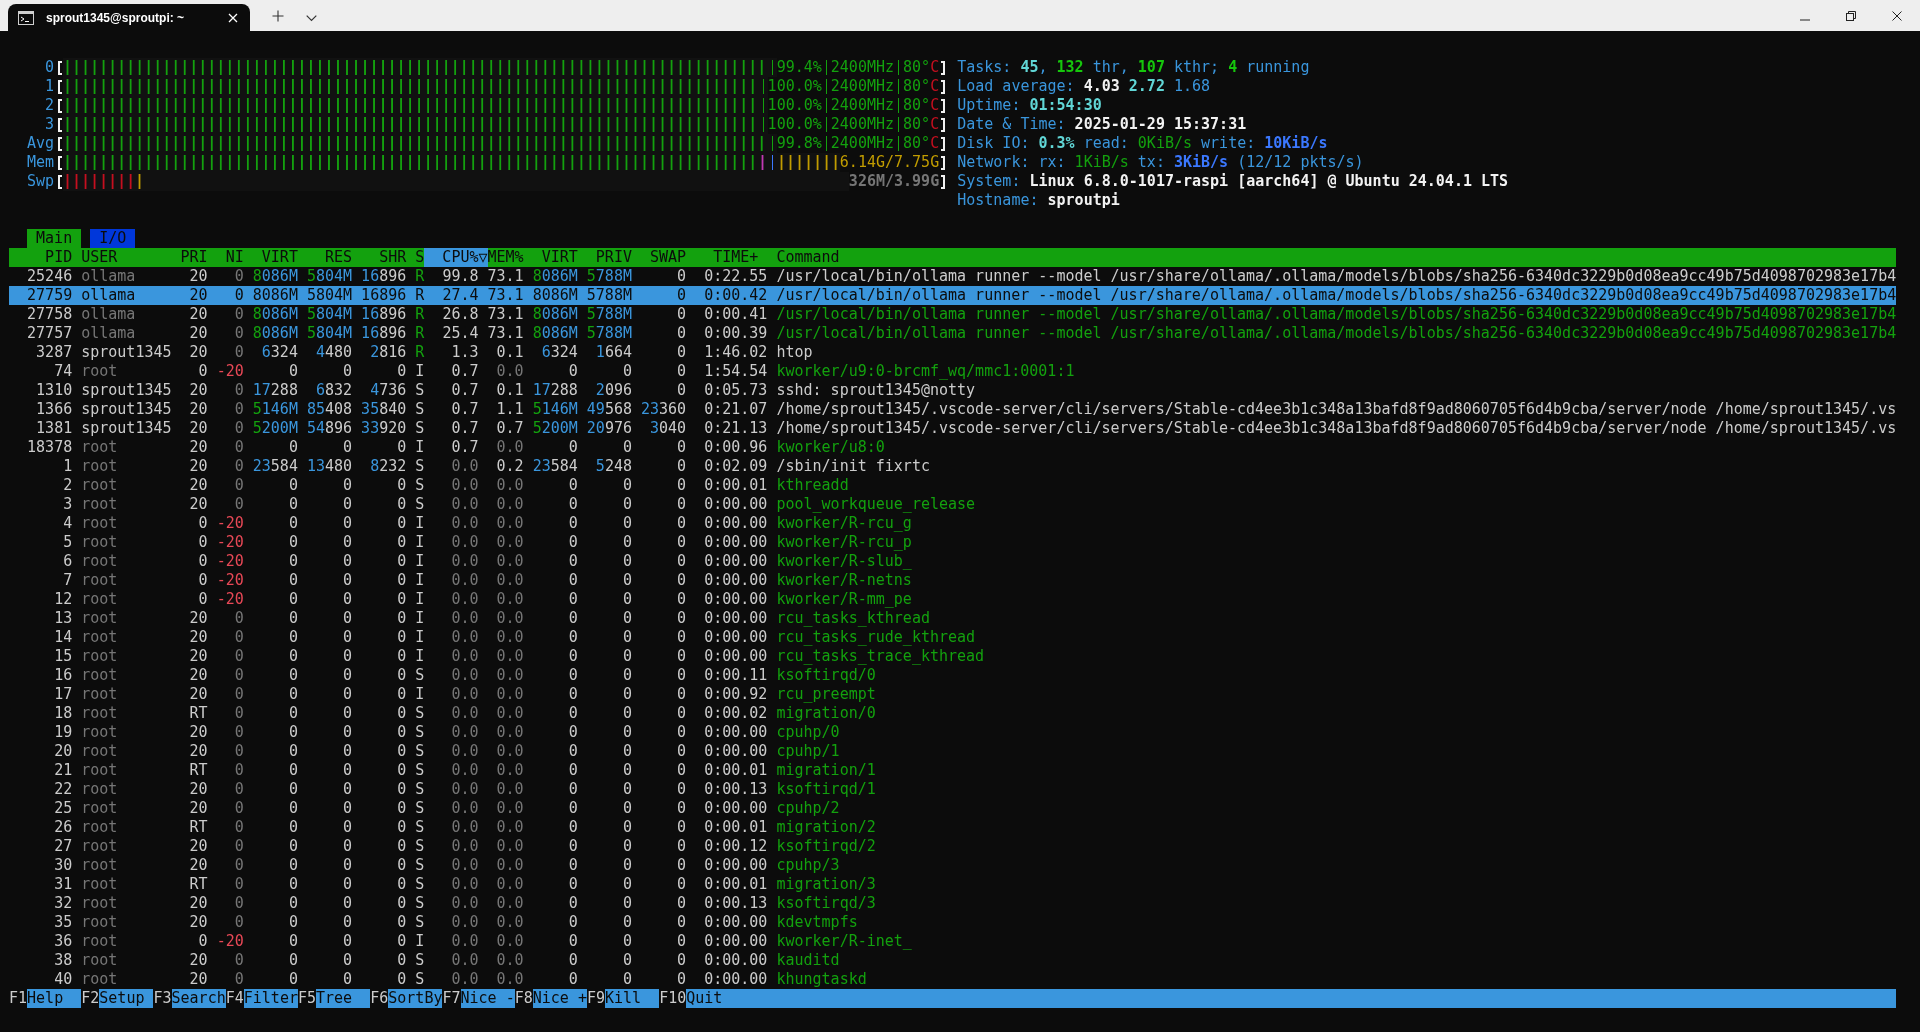 The width and height of the screenshot is (1920, 1032). Describe the element at coordinates (953, 846) in the screenshot. I see `process-row: 27 root 20 0 0 0 0 S 0.0 0.0 0 0 0 0:00.12 ksoftirqd/2` at that location.